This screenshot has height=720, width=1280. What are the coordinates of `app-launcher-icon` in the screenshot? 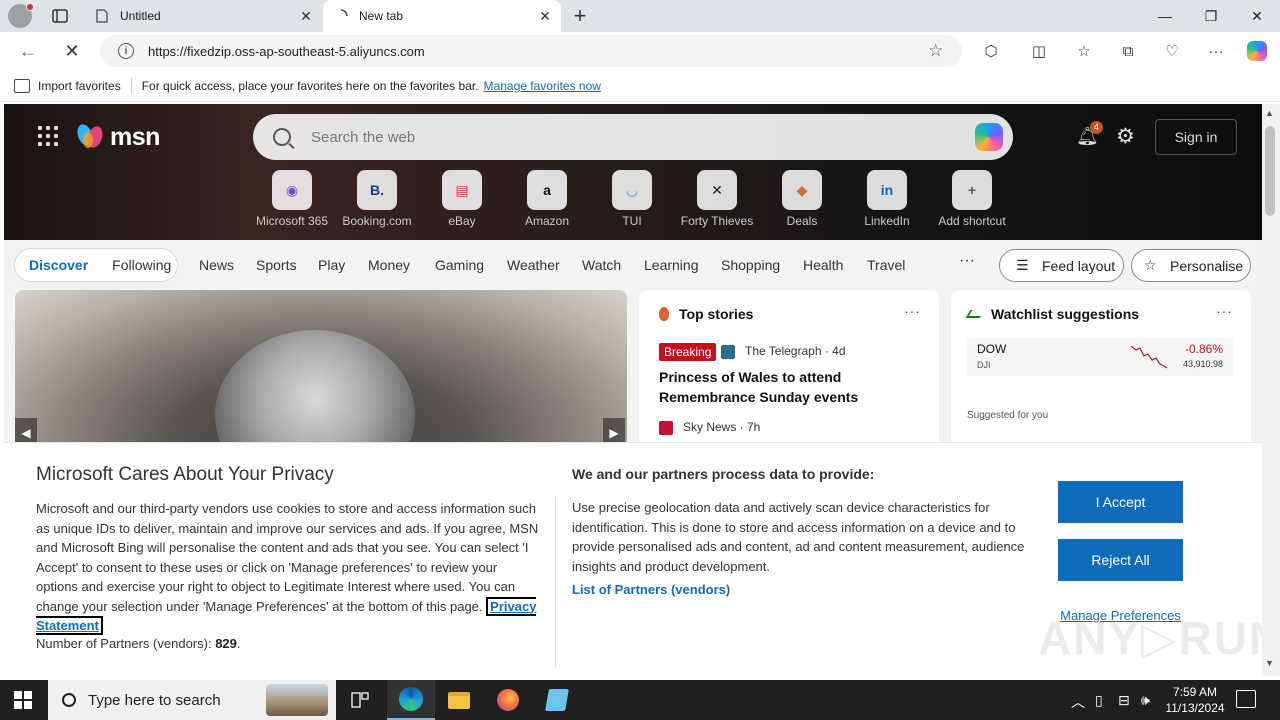 It's located at (48, 136).